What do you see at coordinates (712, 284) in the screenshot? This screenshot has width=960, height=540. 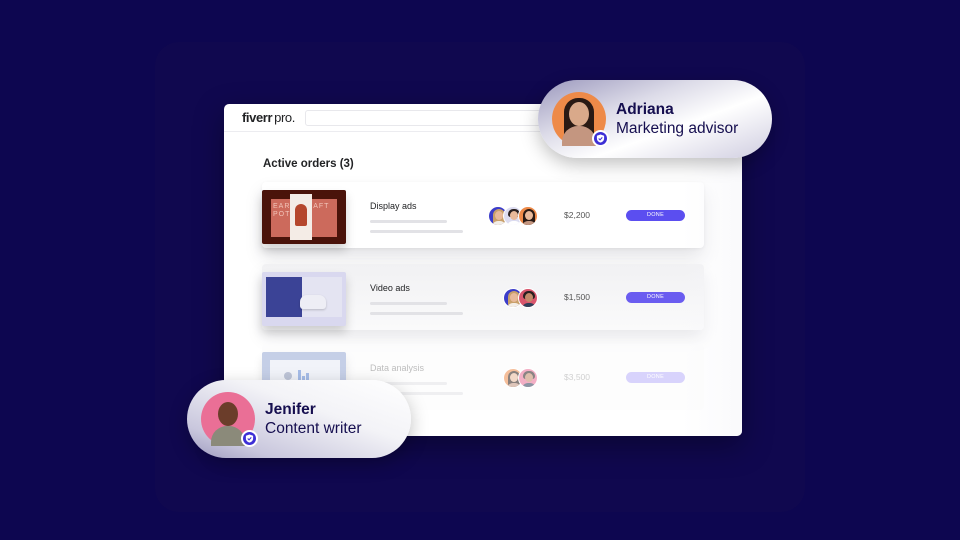 I see `fade-overlay` at bounding box center [712, 284].